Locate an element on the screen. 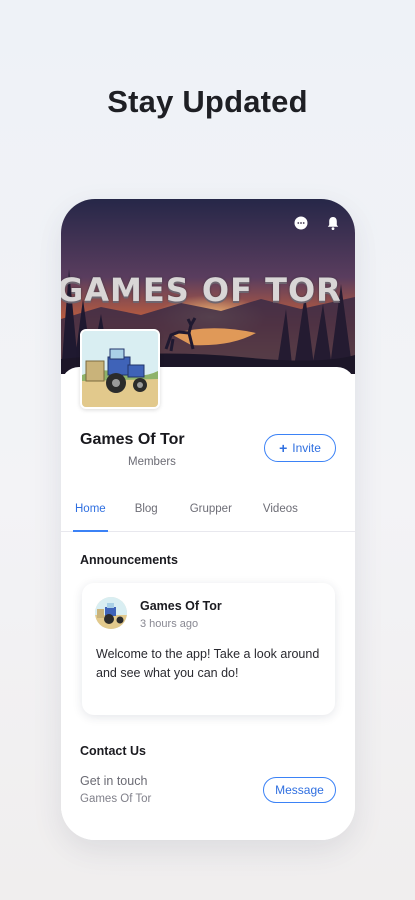  post-timestamp: 3 hours ago is located at coordinates (169, 624).